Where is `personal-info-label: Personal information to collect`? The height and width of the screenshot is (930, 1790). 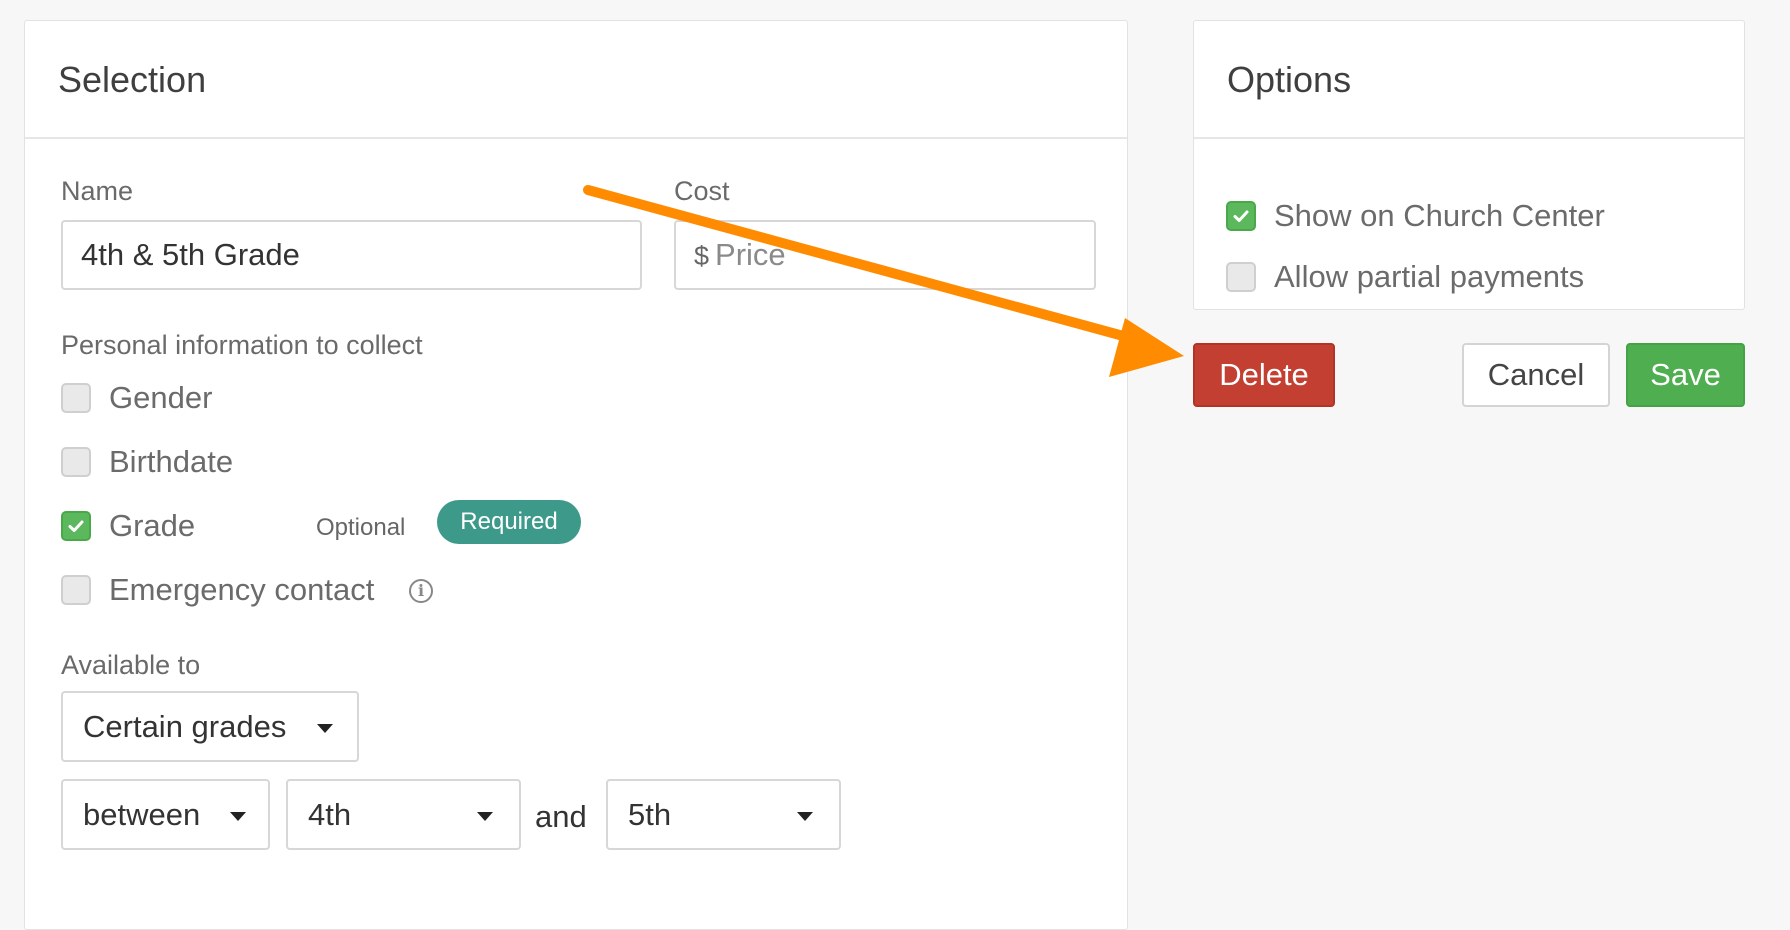 personal-info-label: Personal information to collect is located at coordinates (242, 345).